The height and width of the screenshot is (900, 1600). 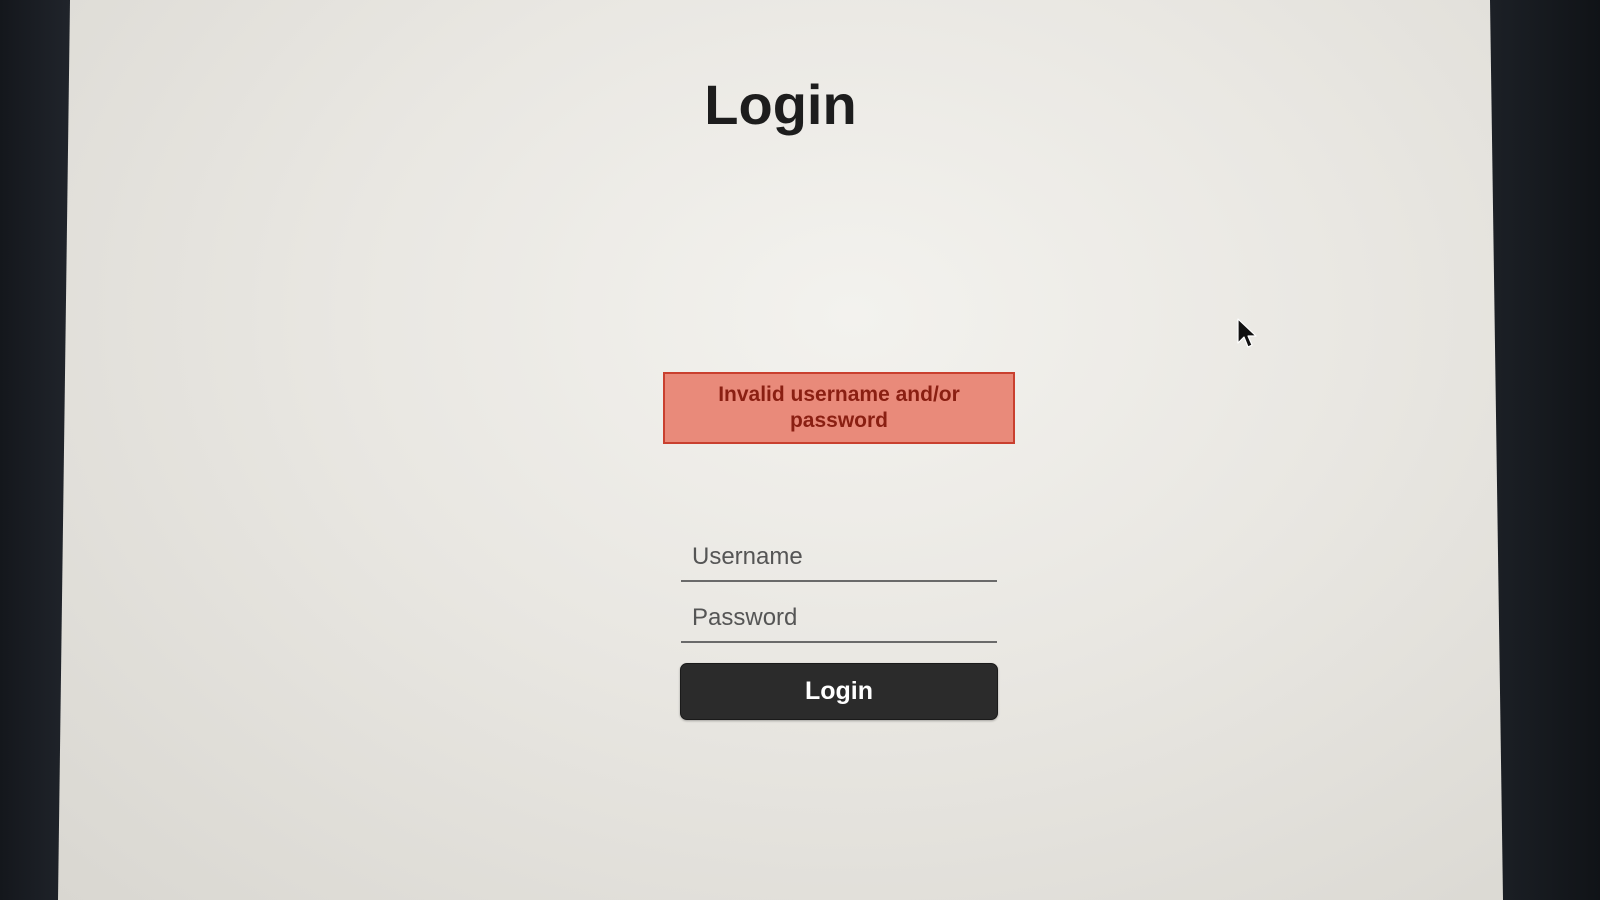 I want to click on monitor-bezel-left, so click(x=35, y=450).